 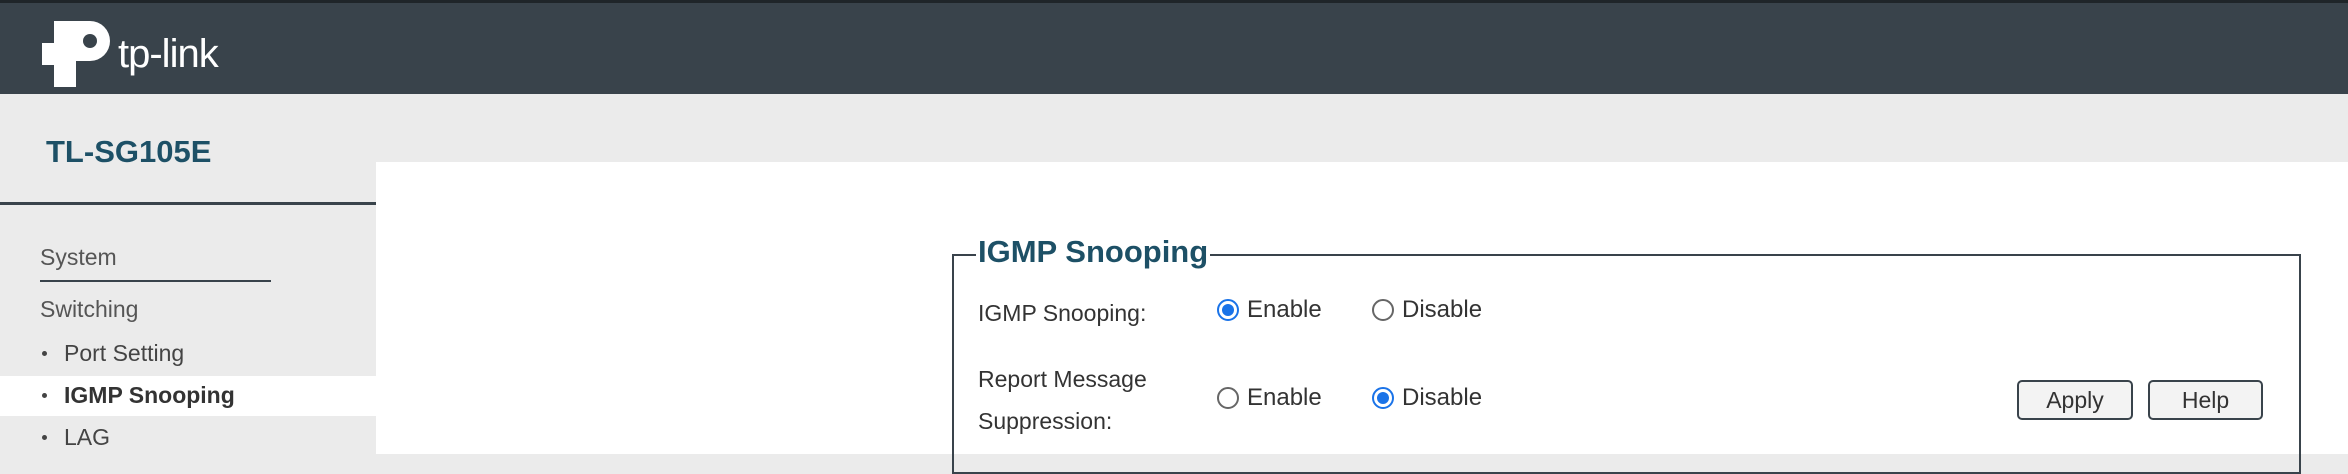 I want to click on panel-title: IGMP Snooping, so click(x=1093, y=252).